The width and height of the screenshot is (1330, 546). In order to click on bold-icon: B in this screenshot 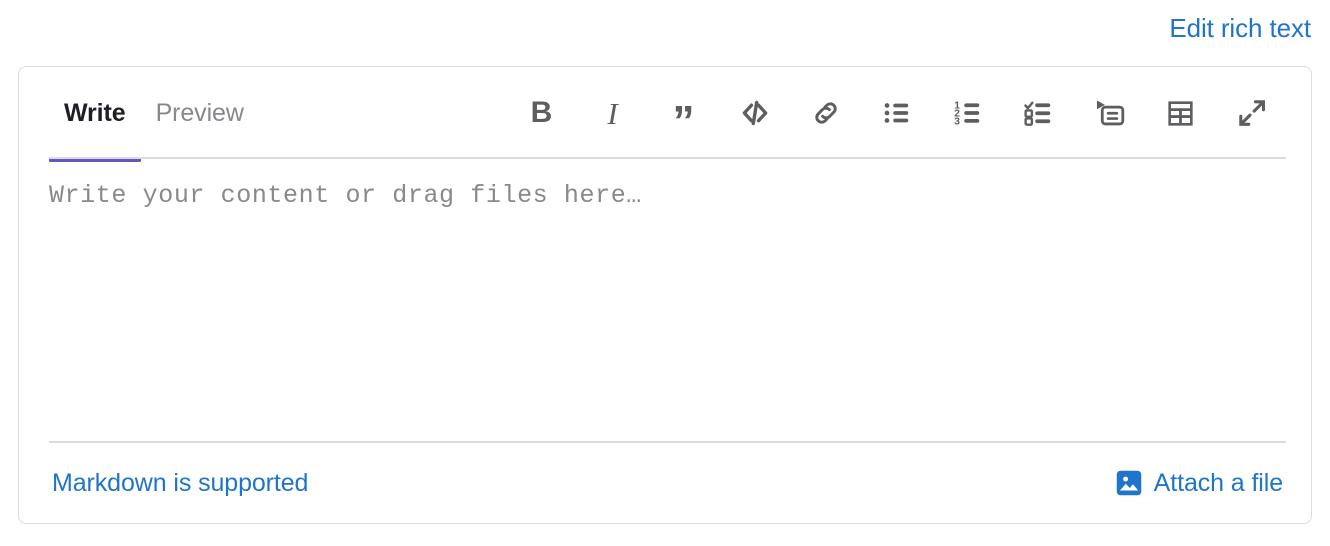, I will do `click(541, 112)`.